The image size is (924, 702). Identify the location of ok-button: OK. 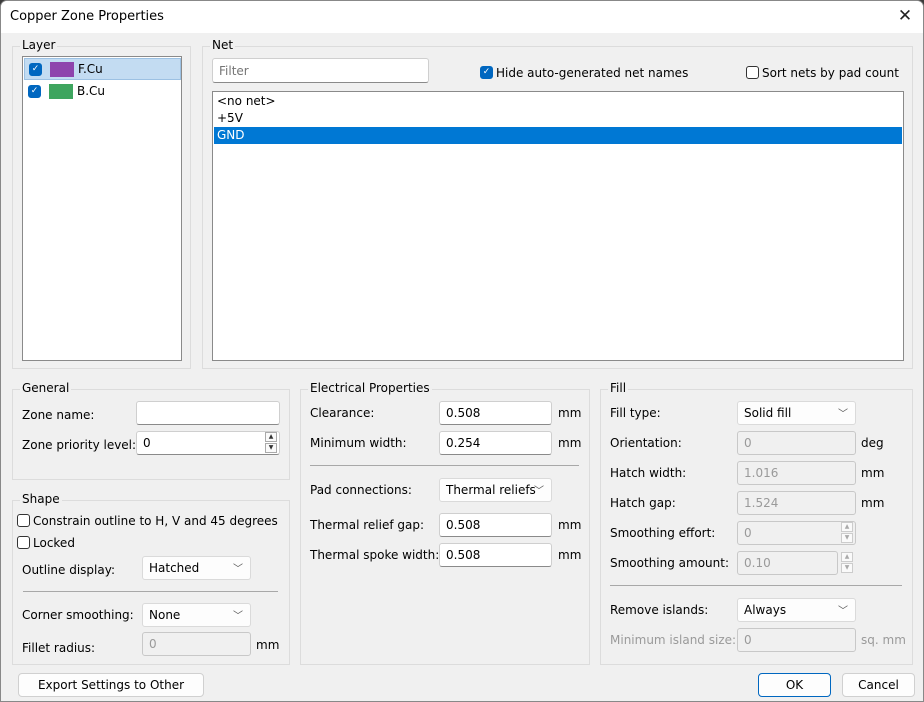
(794, 685).